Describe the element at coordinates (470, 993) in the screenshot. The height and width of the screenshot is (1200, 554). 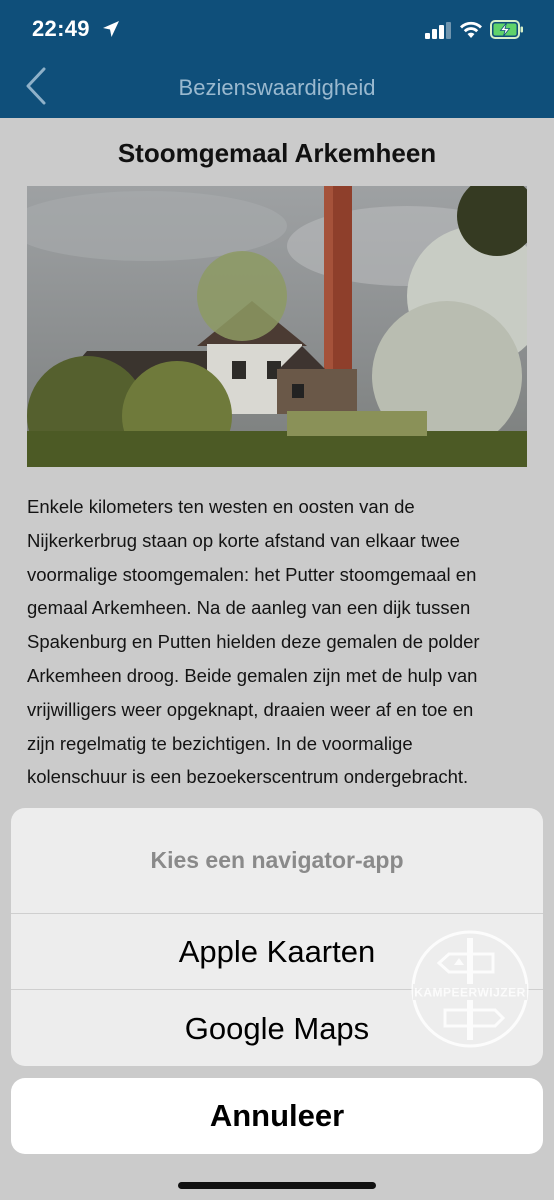
I see `watermark-text: KAMPEERWIJZER` at that location.